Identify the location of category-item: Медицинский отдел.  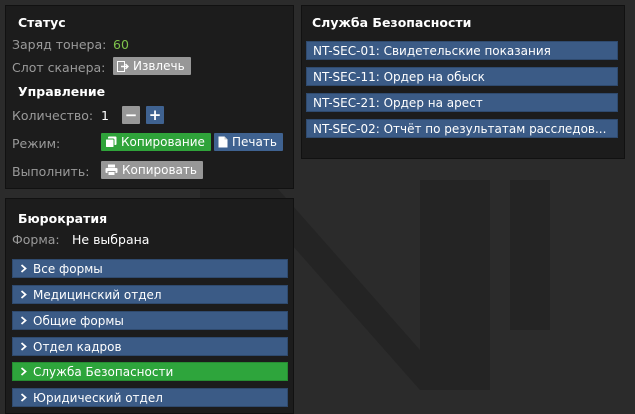
(150, 294).